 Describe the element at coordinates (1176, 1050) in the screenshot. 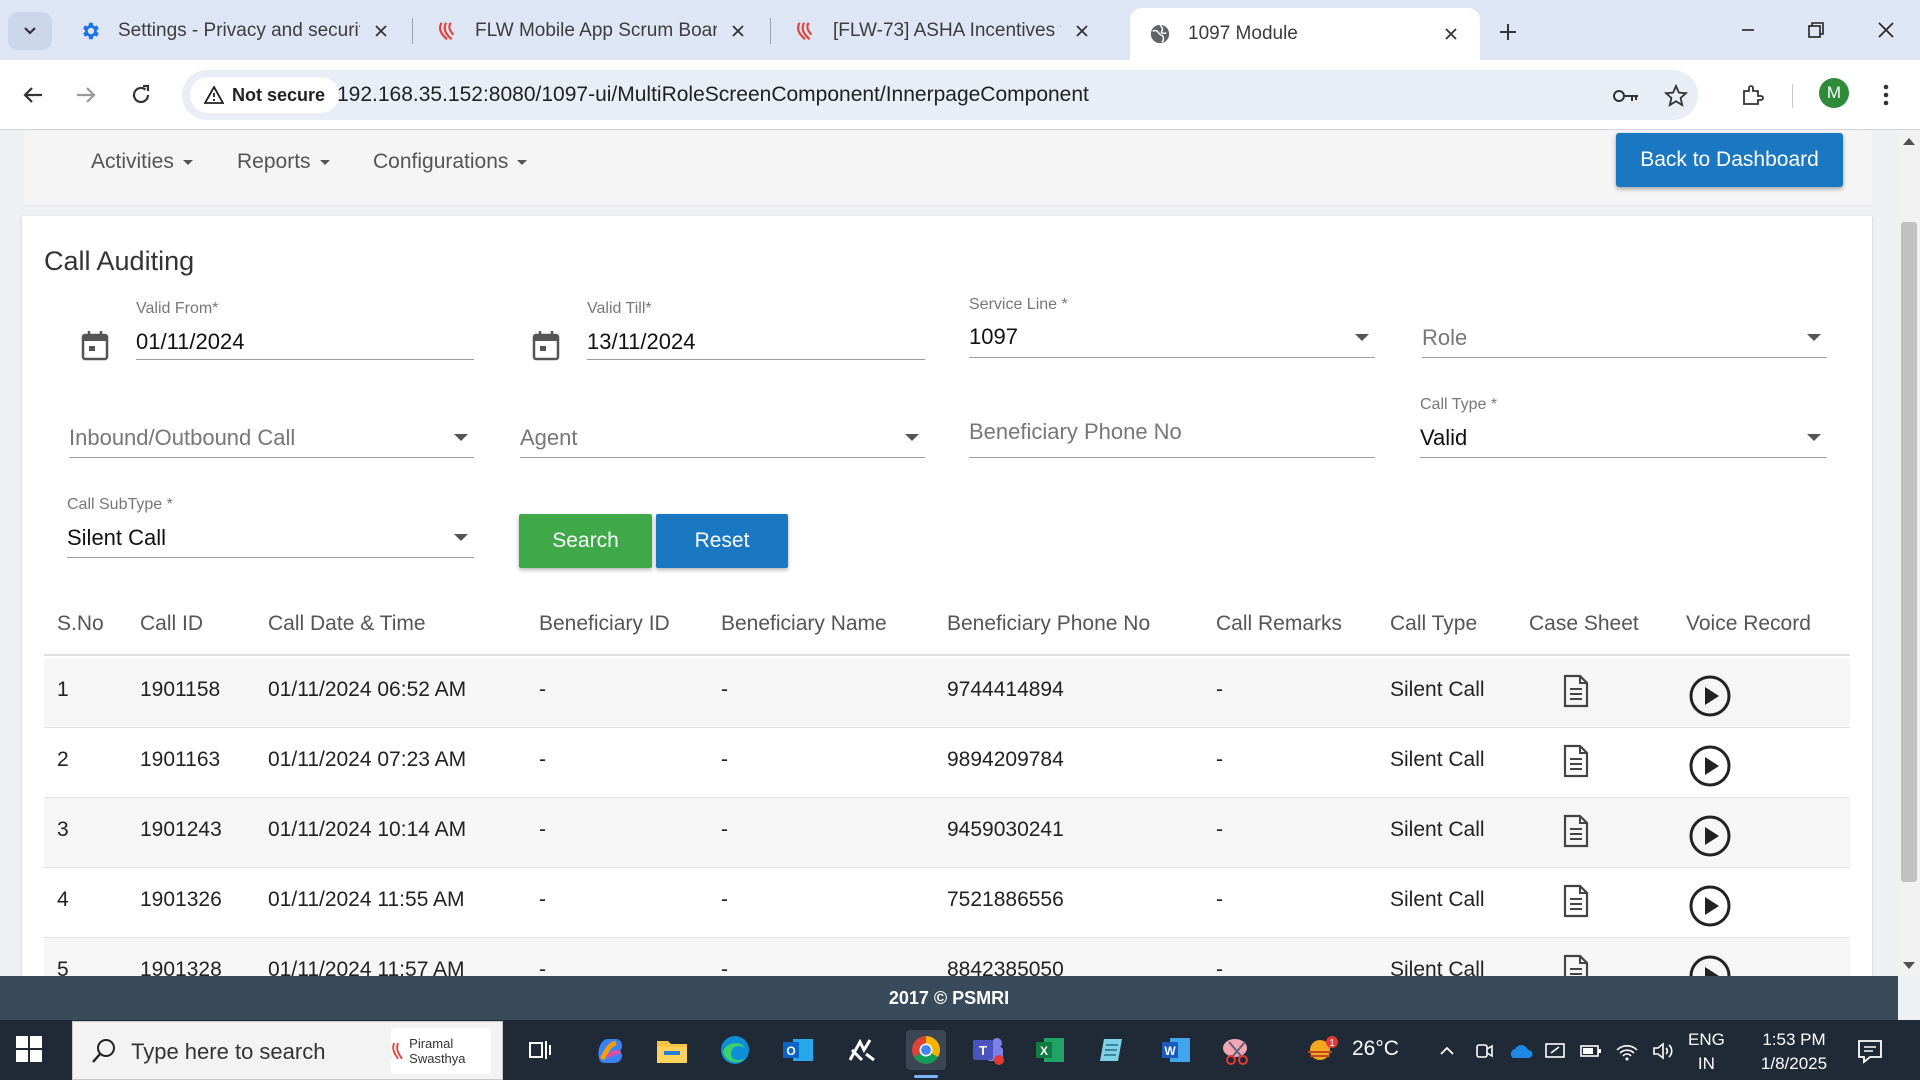

I see `word-app: W` at that location.